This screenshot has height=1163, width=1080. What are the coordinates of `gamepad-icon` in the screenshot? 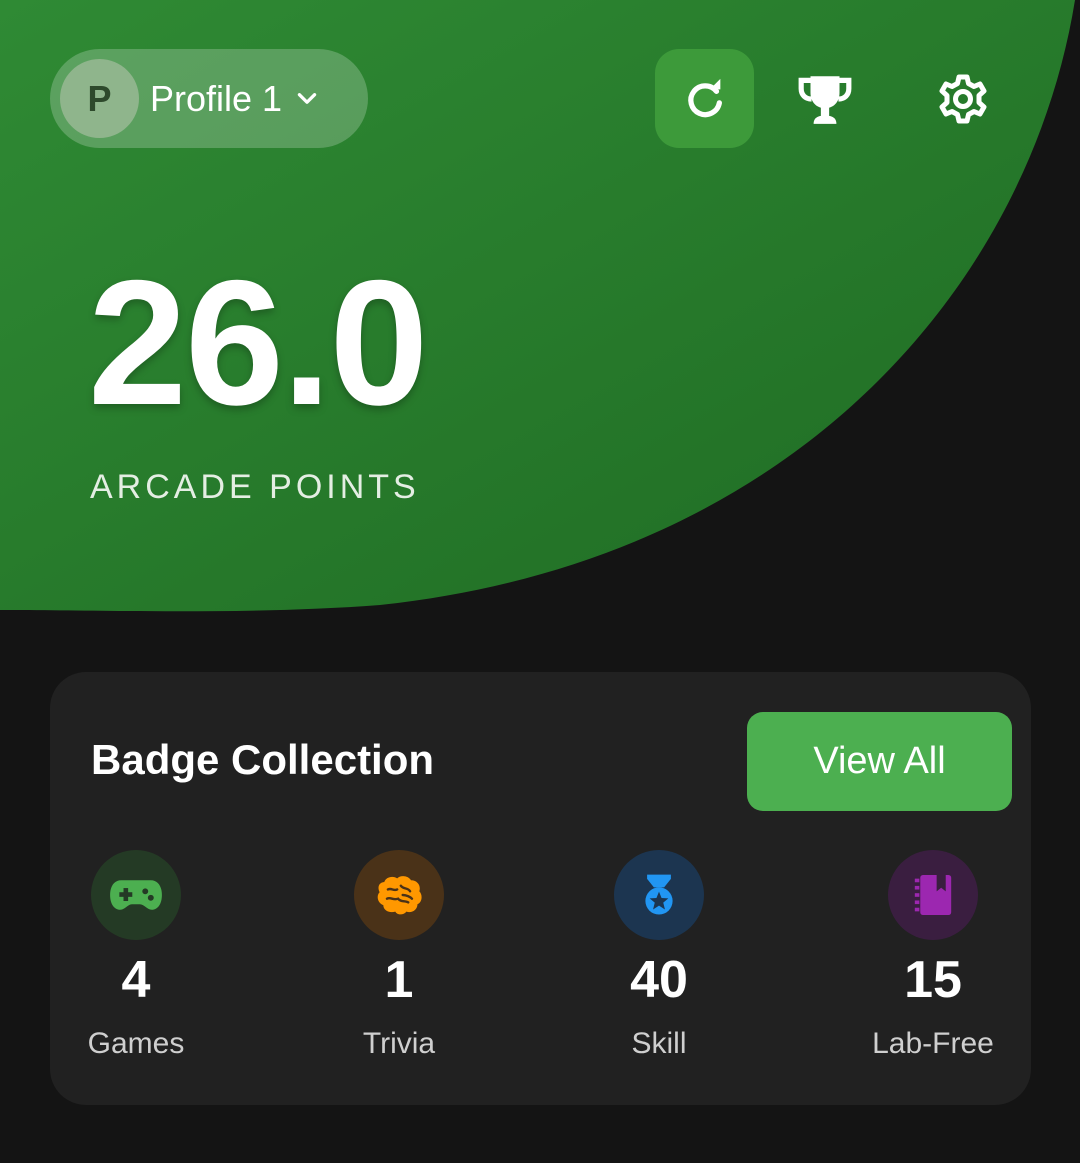 It's located at (136, 895).